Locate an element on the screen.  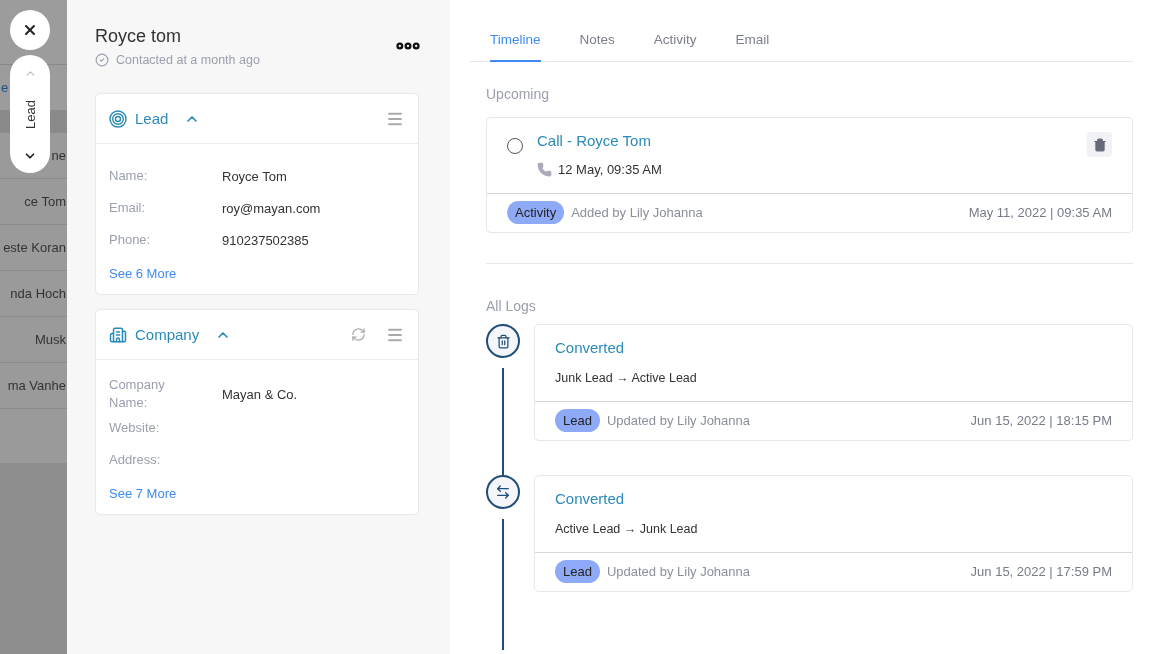
contact-name: este Koran is located at coordinates (34, 247).